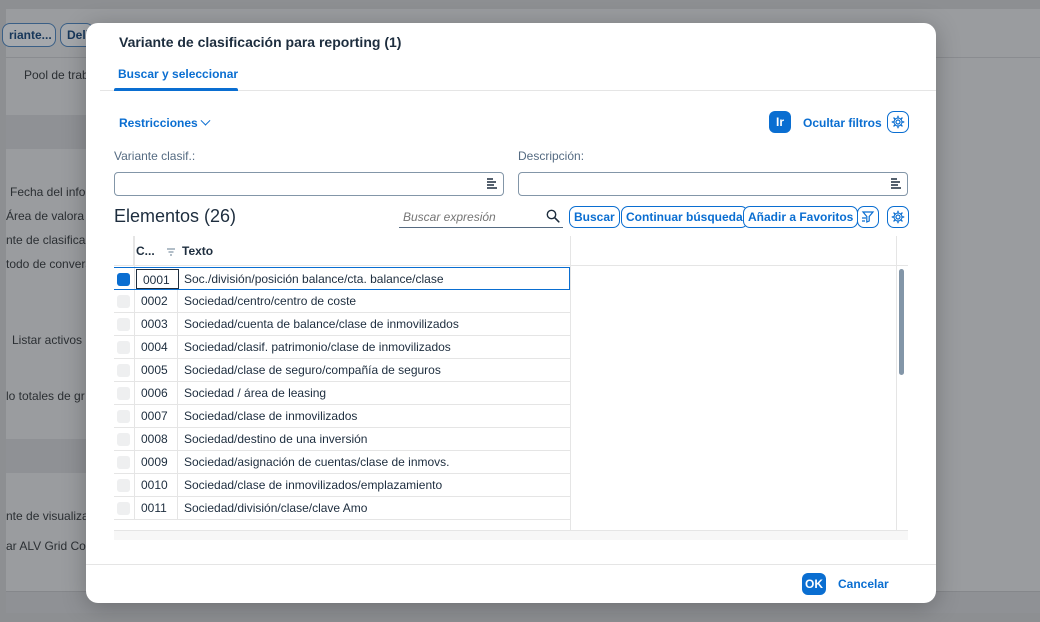 The image size is (1040, 622). Describe the element at coordinates (47, 340) in the screenshot. I see `background-label-list-assets: Listar activos` at that location.